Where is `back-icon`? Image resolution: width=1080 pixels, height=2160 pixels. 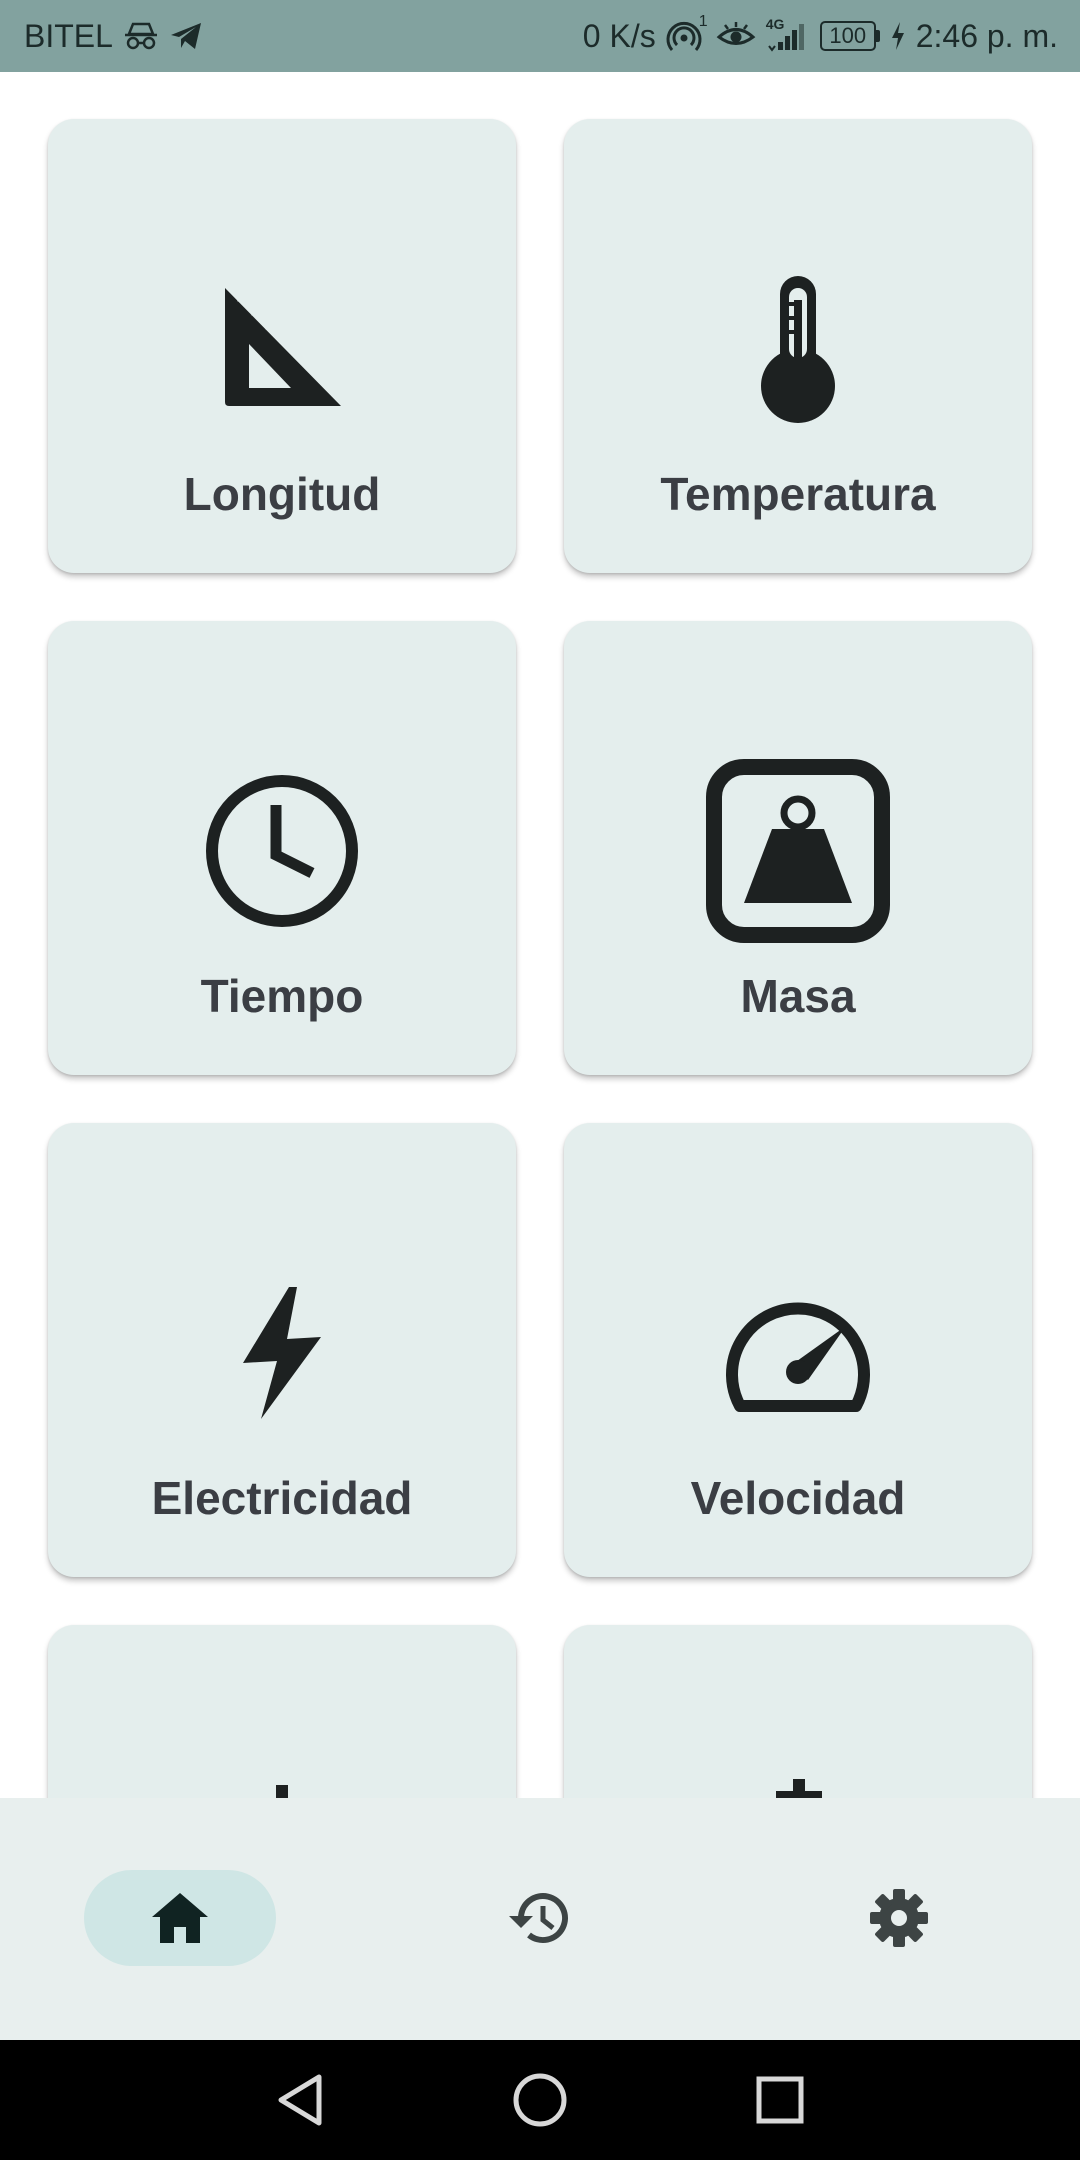
back-icon is located at coordinates (300, 2100).